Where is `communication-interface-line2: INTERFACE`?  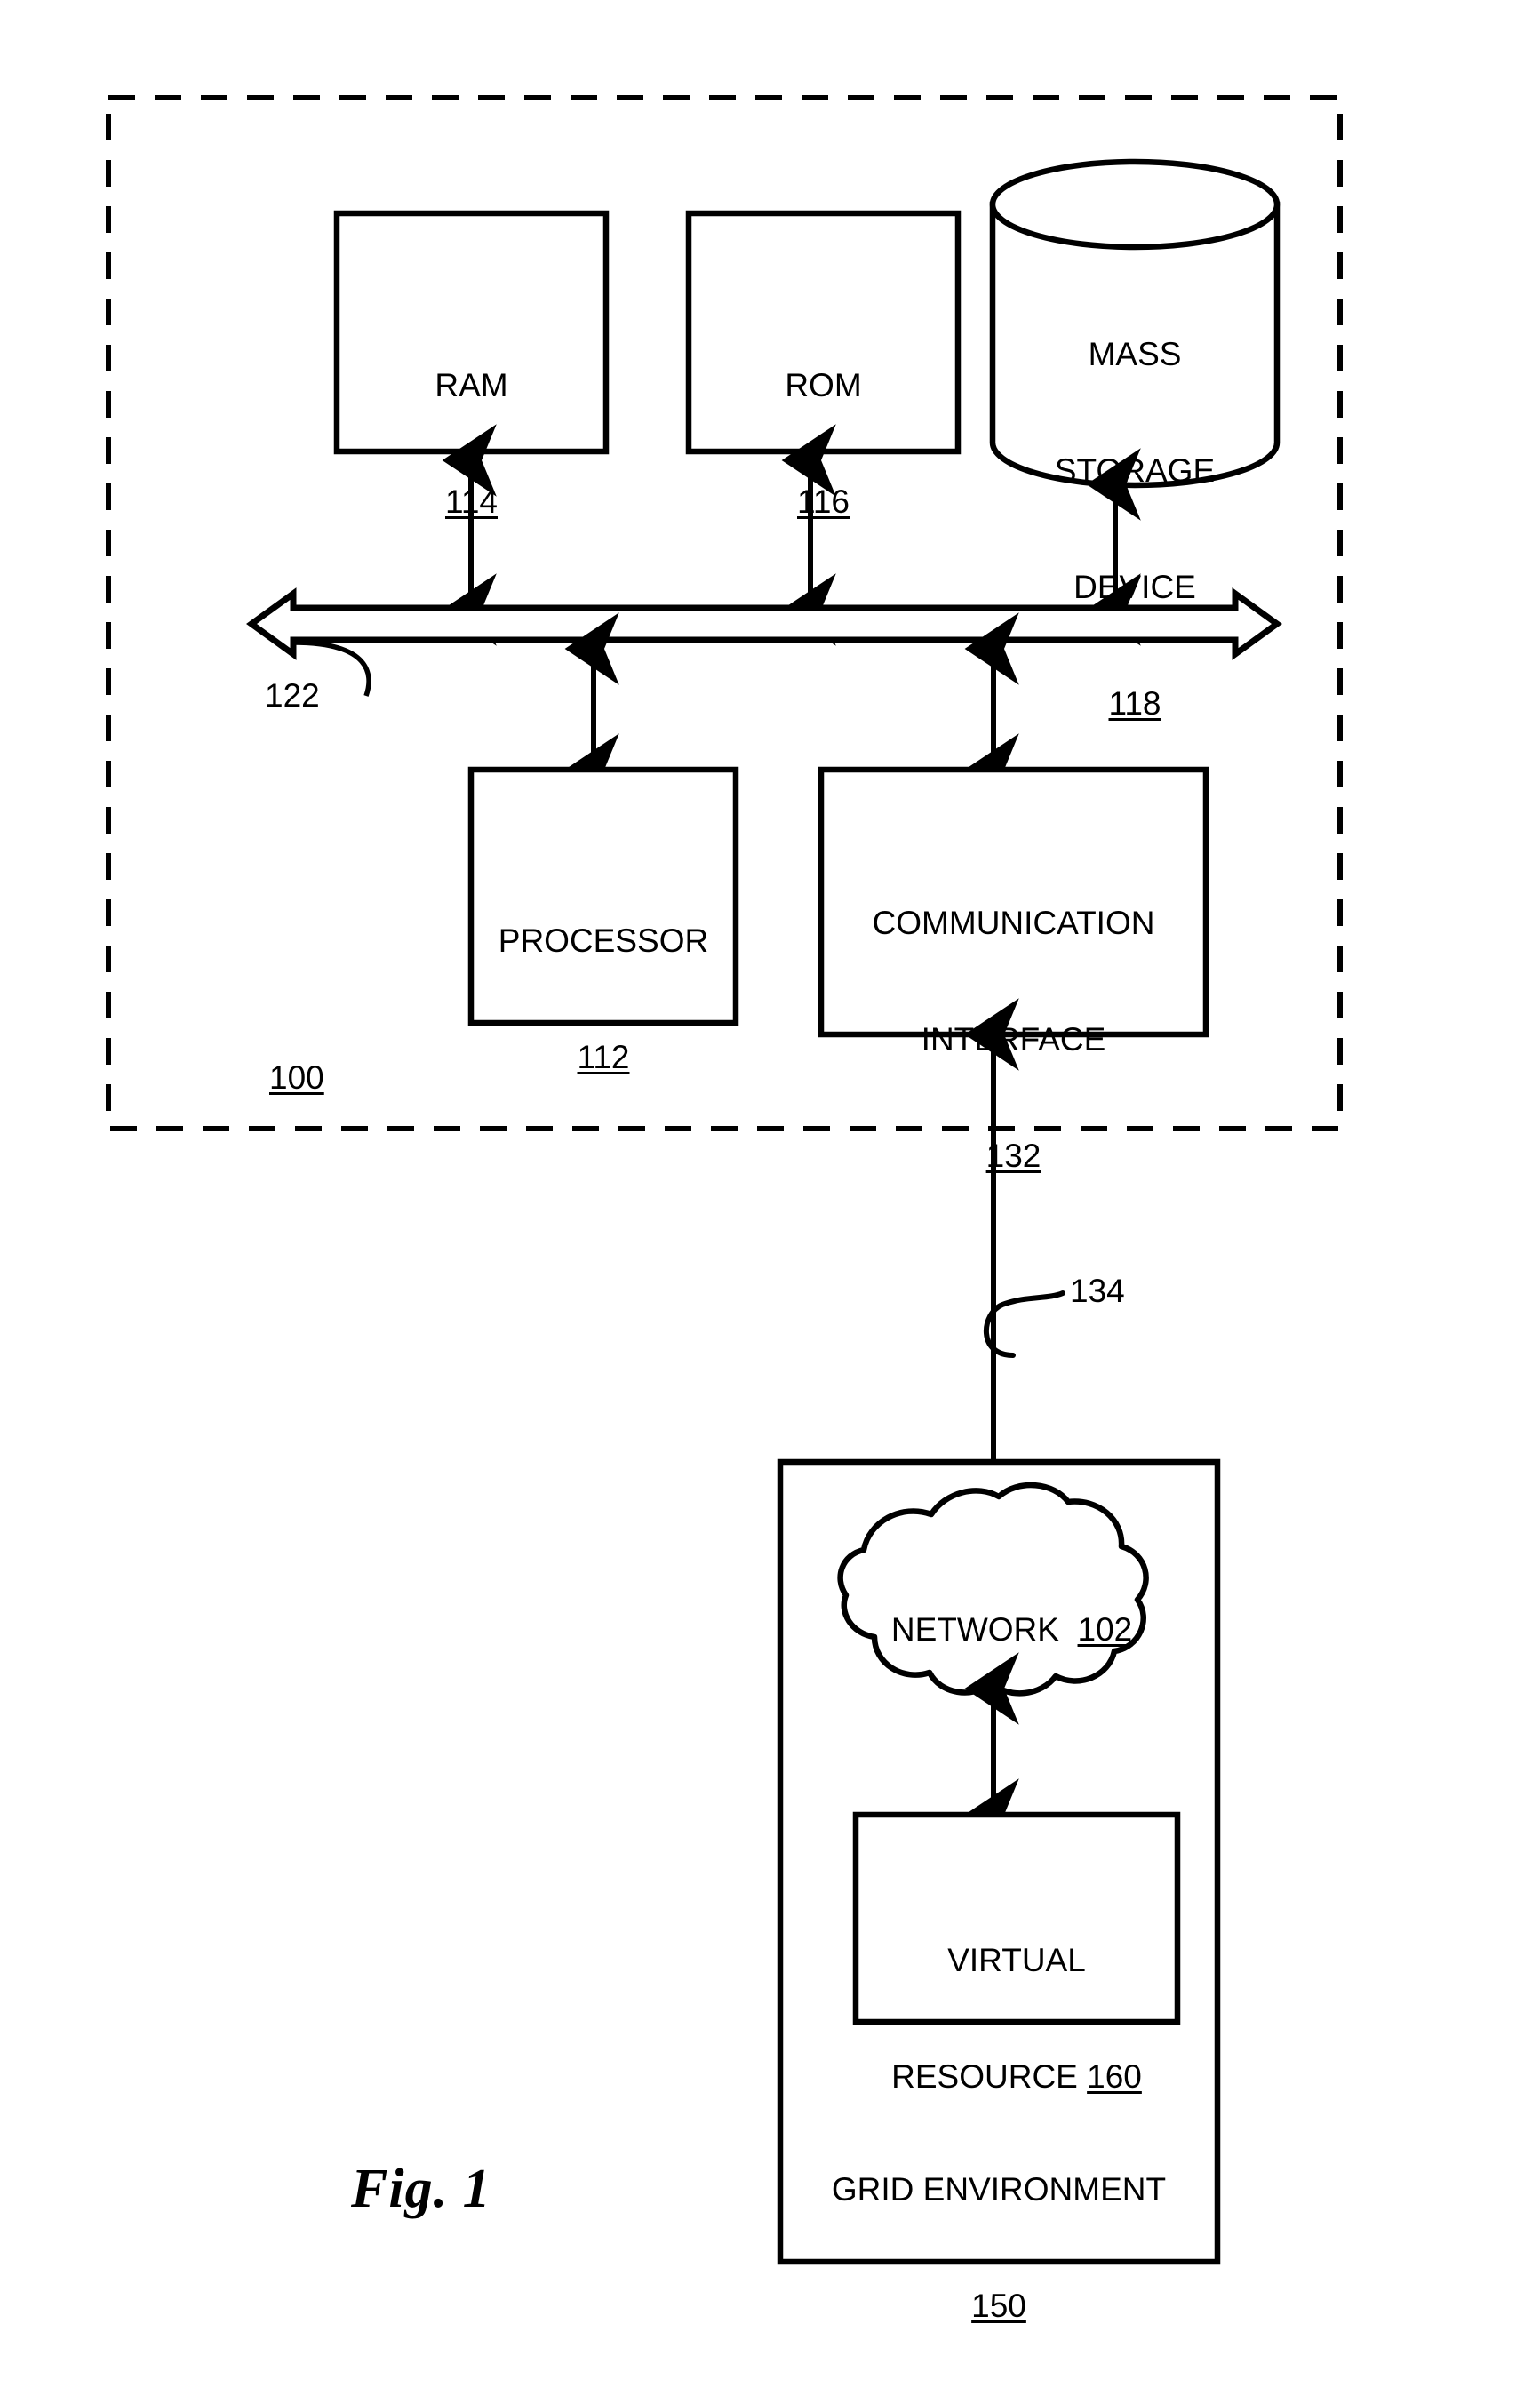 communication-interface-line2: INTERFACE is located at coordinates (1013, 1039).